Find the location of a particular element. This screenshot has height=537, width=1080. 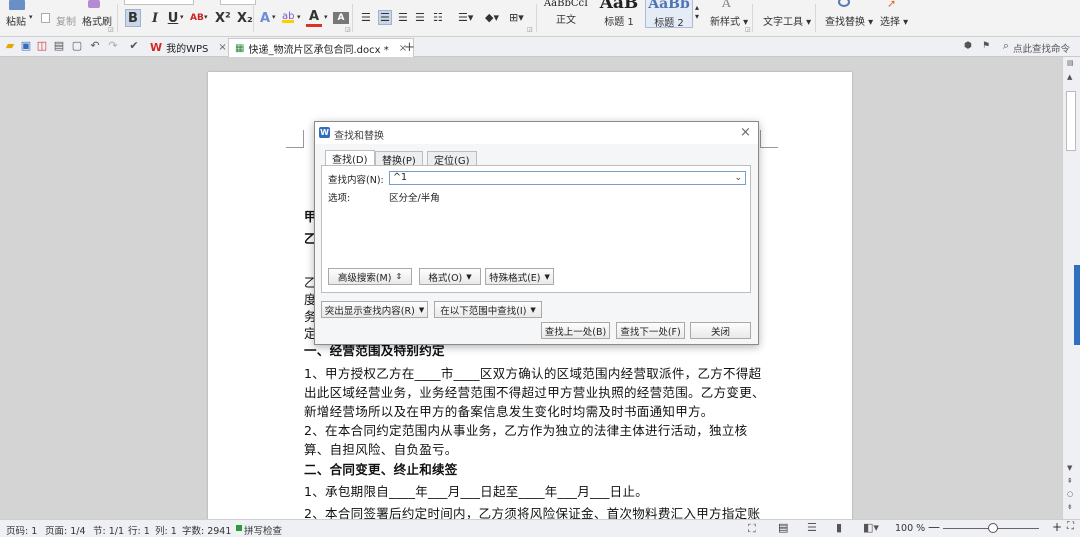

font-name-box is located at coordinates (159, 2).